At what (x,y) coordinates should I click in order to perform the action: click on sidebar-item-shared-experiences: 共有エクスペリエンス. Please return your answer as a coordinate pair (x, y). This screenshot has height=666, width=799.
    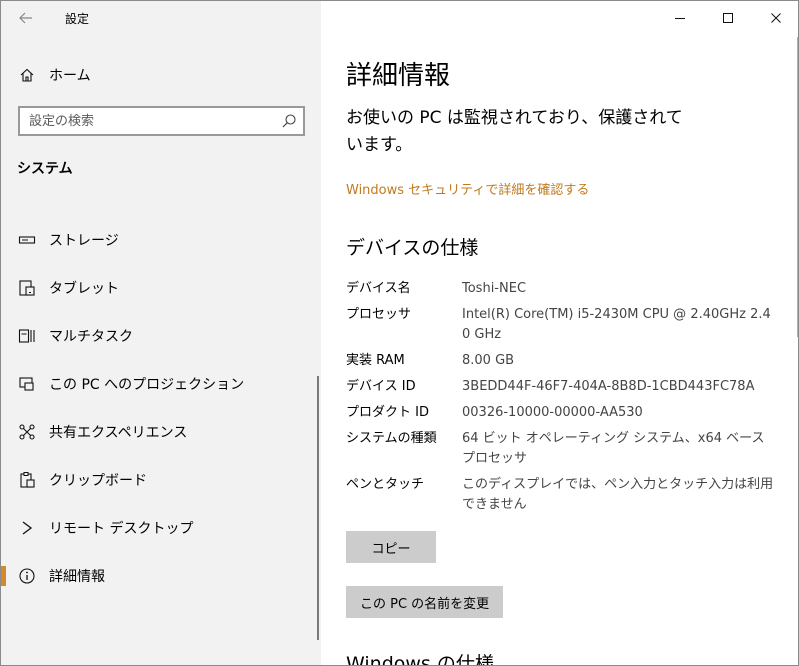
    Looking at the image, I should click on (159, 432).